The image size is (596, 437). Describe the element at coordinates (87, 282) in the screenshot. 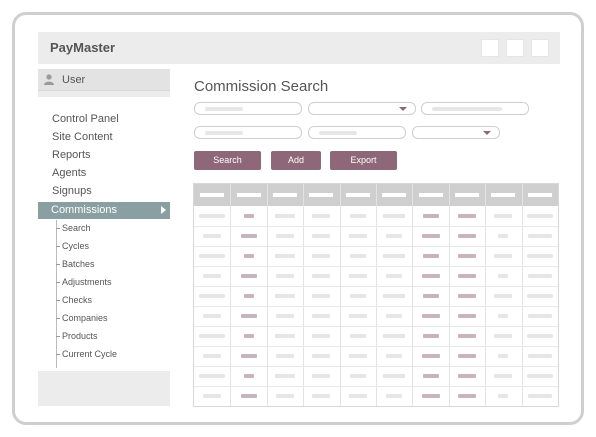

I see `submenu-item-adjustments: Adjustments` at that location.